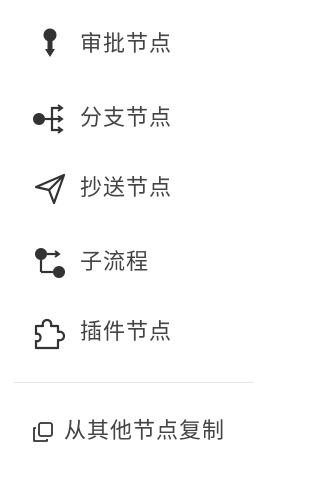 This screenshot has height=482, width=320. I want to click on copy-from-other-node-button: 从其他节点复制, so click(131, 432).